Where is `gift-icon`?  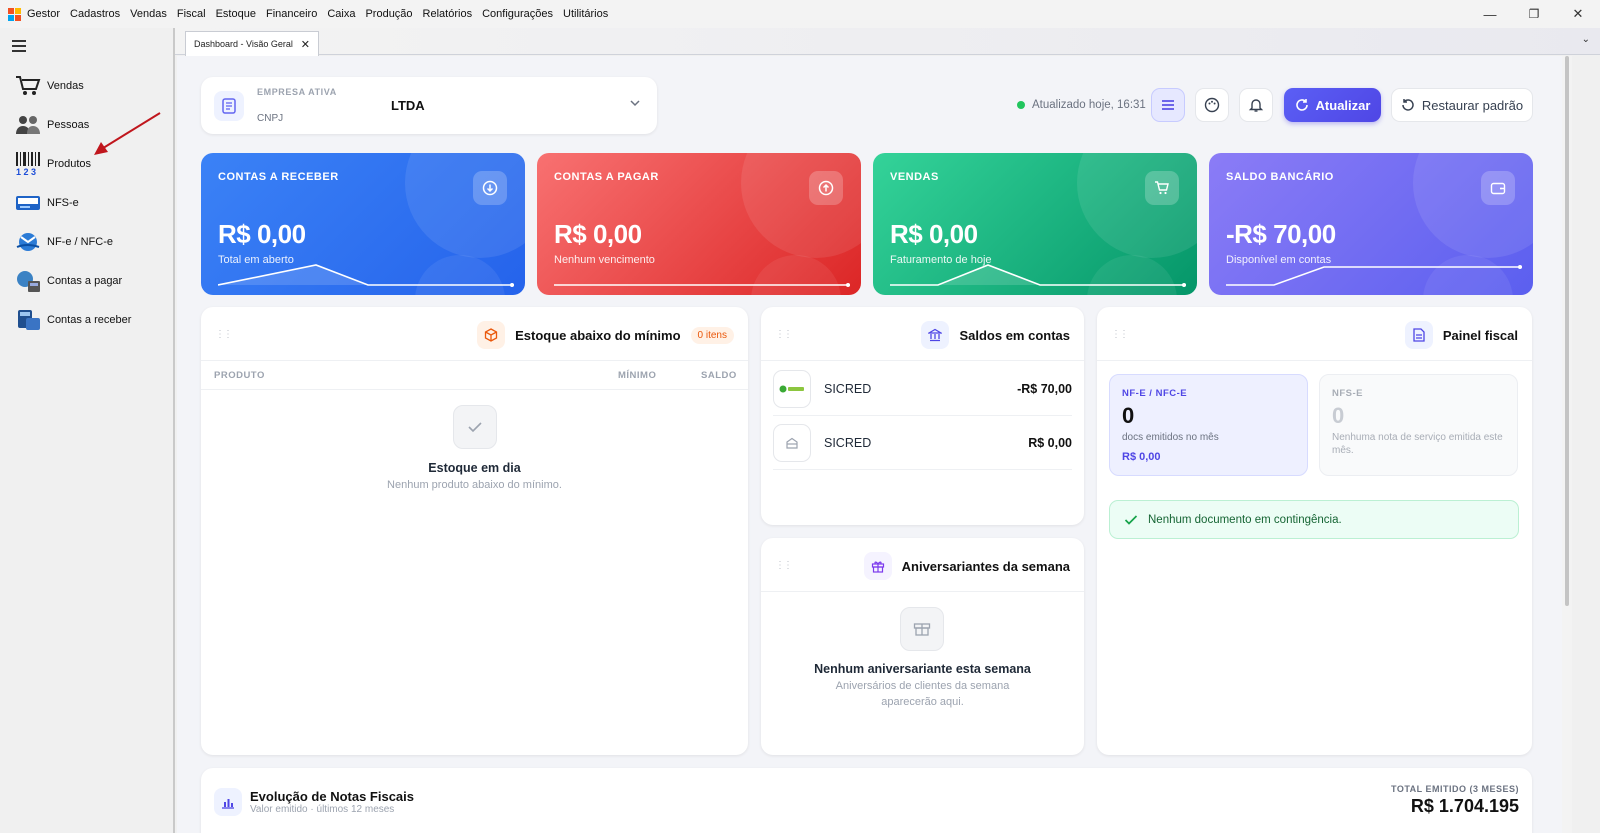 gift-icon is located at coordinates (877, 566).